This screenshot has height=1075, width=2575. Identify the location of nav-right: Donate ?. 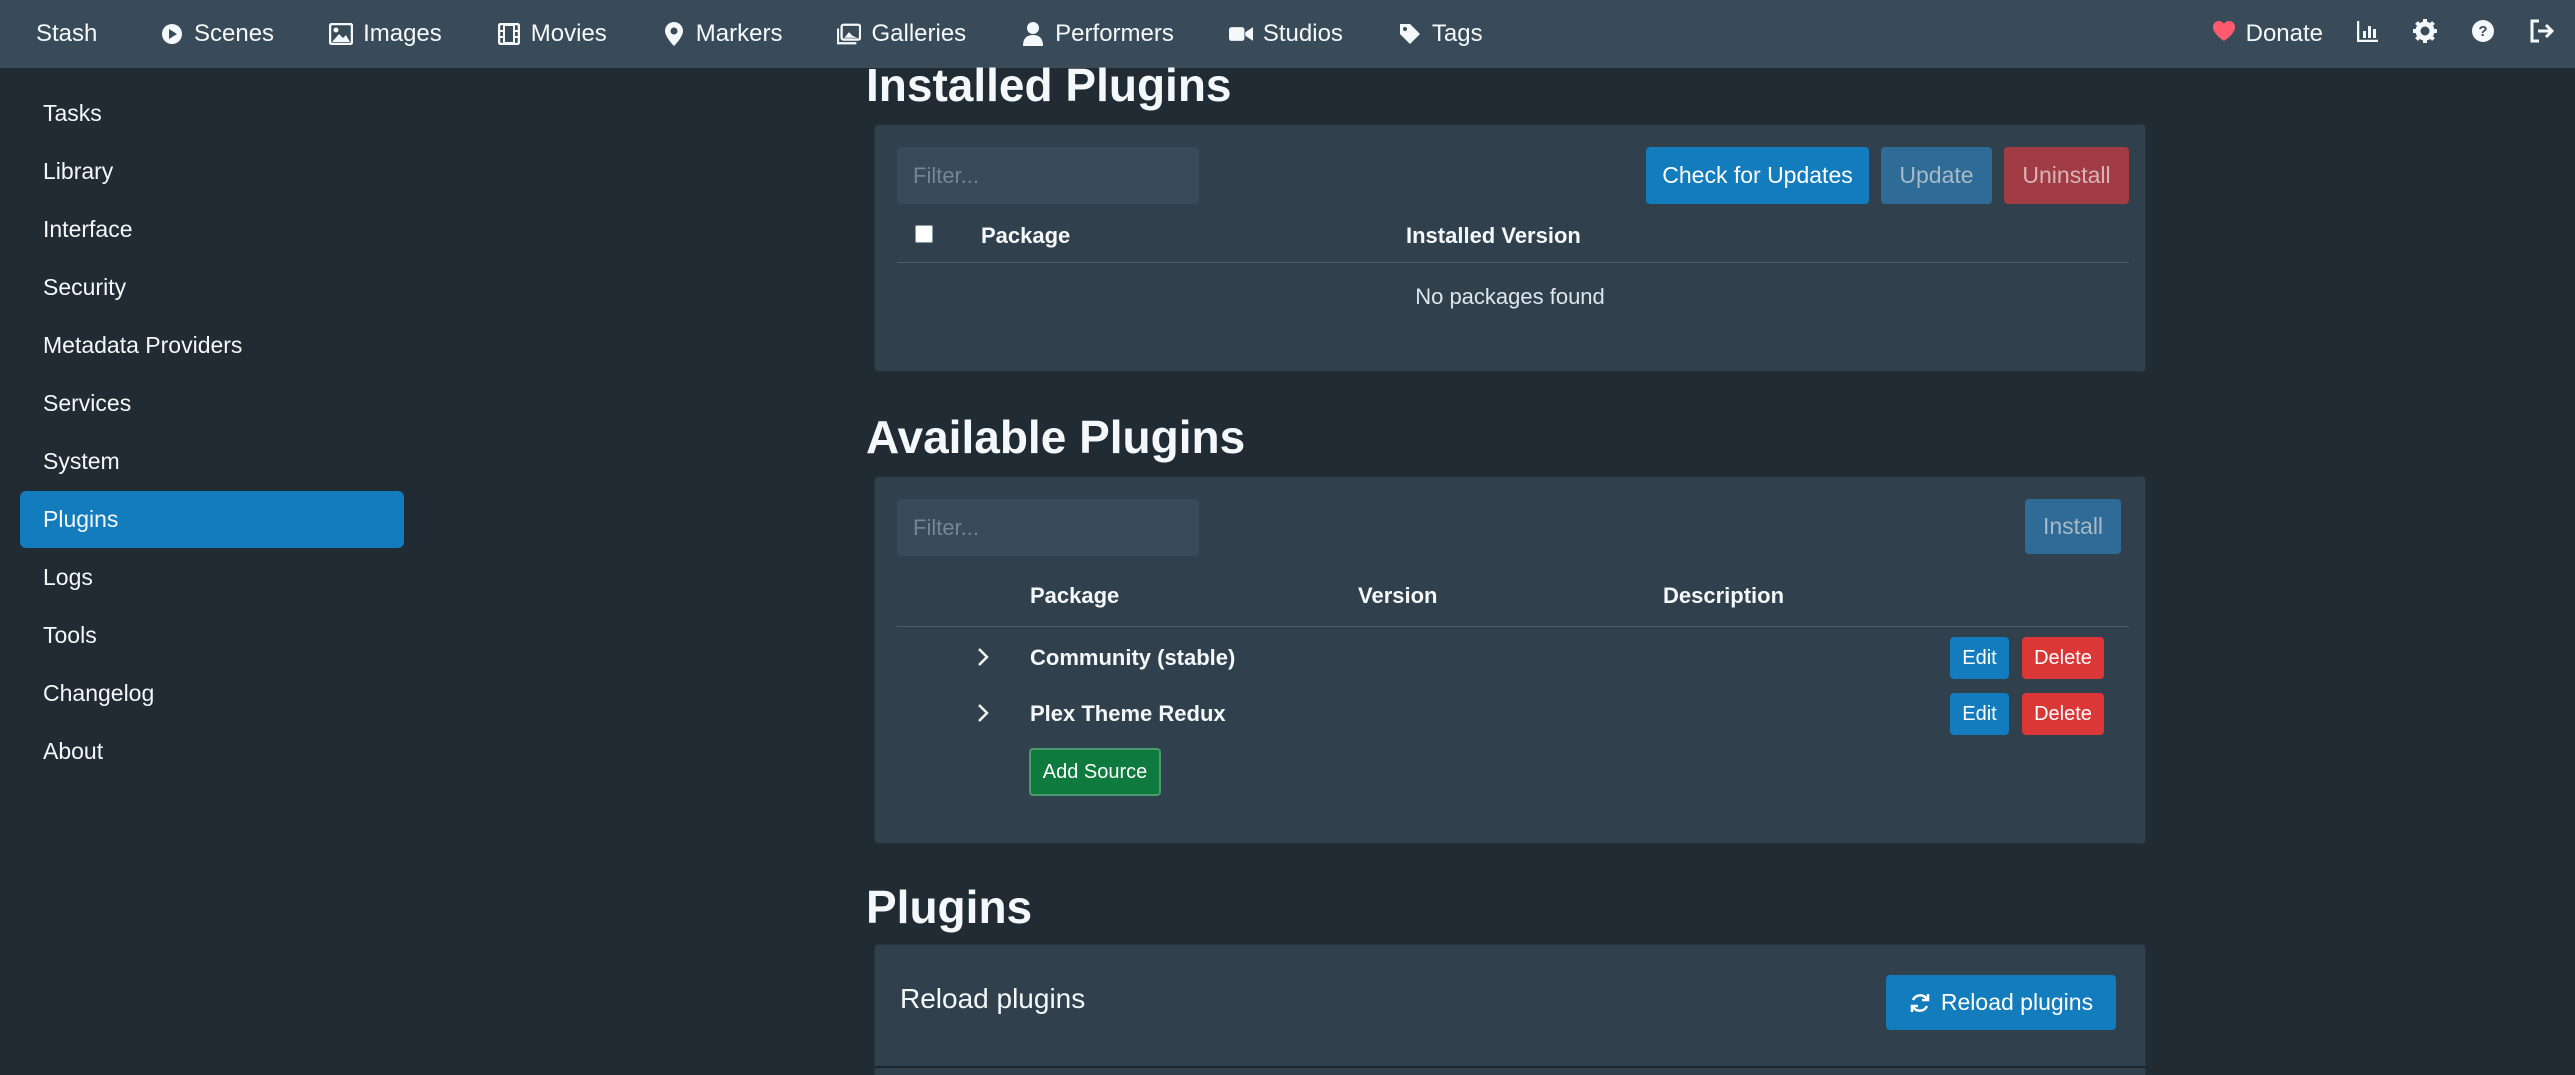
(2366, 34).